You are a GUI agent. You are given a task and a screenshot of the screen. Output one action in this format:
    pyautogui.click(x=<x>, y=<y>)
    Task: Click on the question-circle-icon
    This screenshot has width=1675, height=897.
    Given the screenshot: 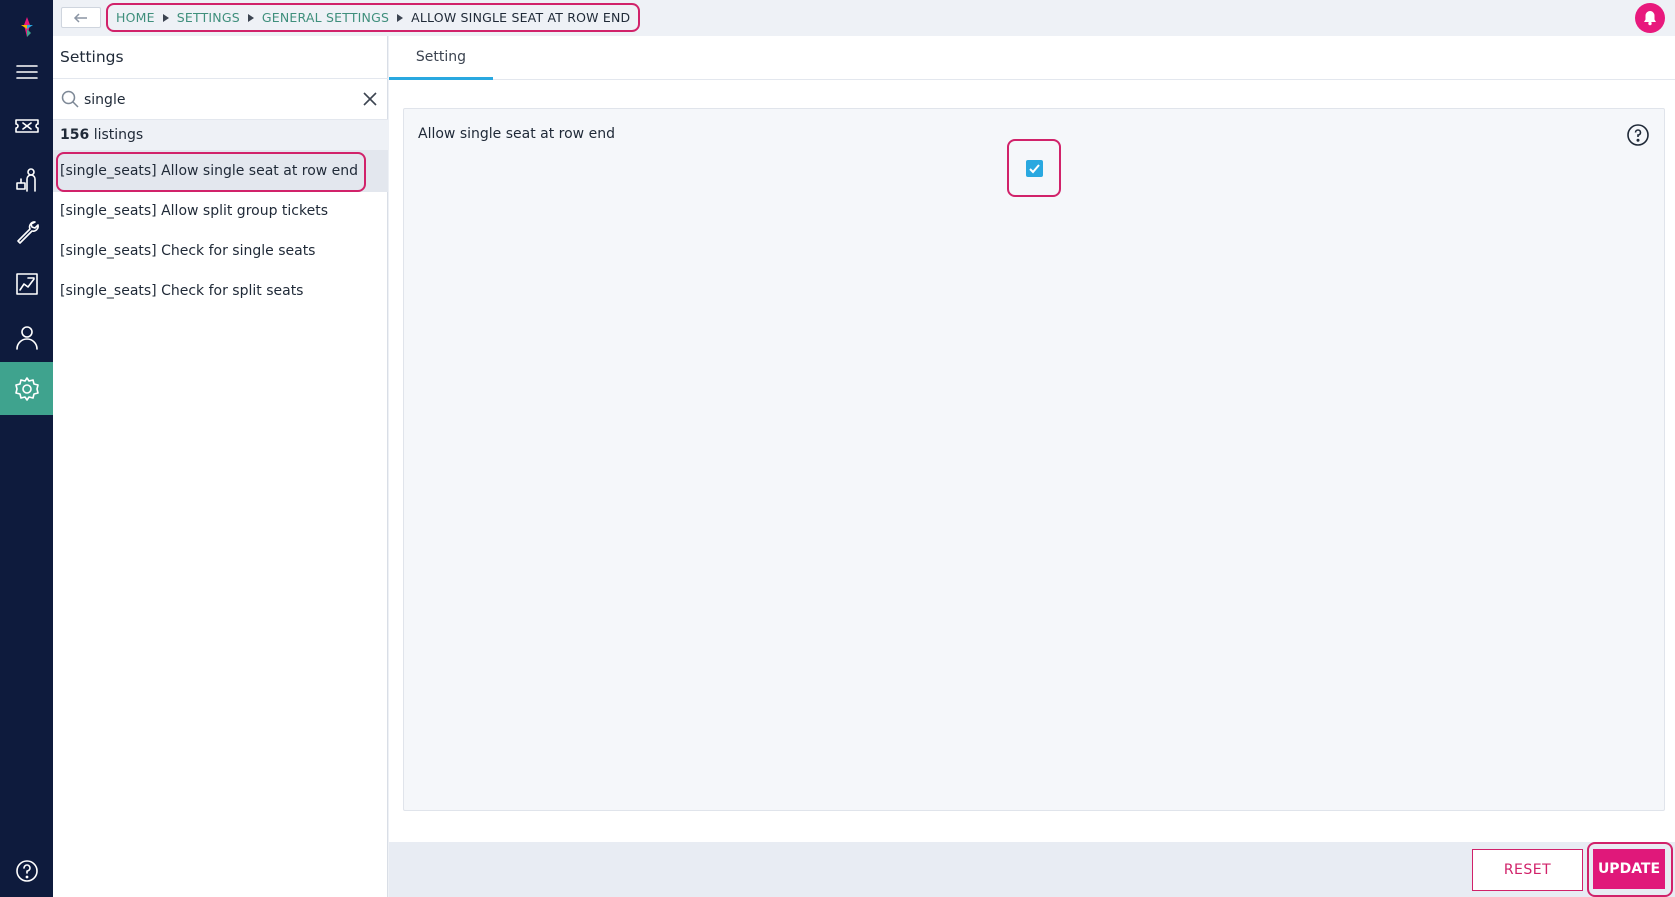 What is the action you would take?
    pyautogui.click(x=1638, y=135)
    